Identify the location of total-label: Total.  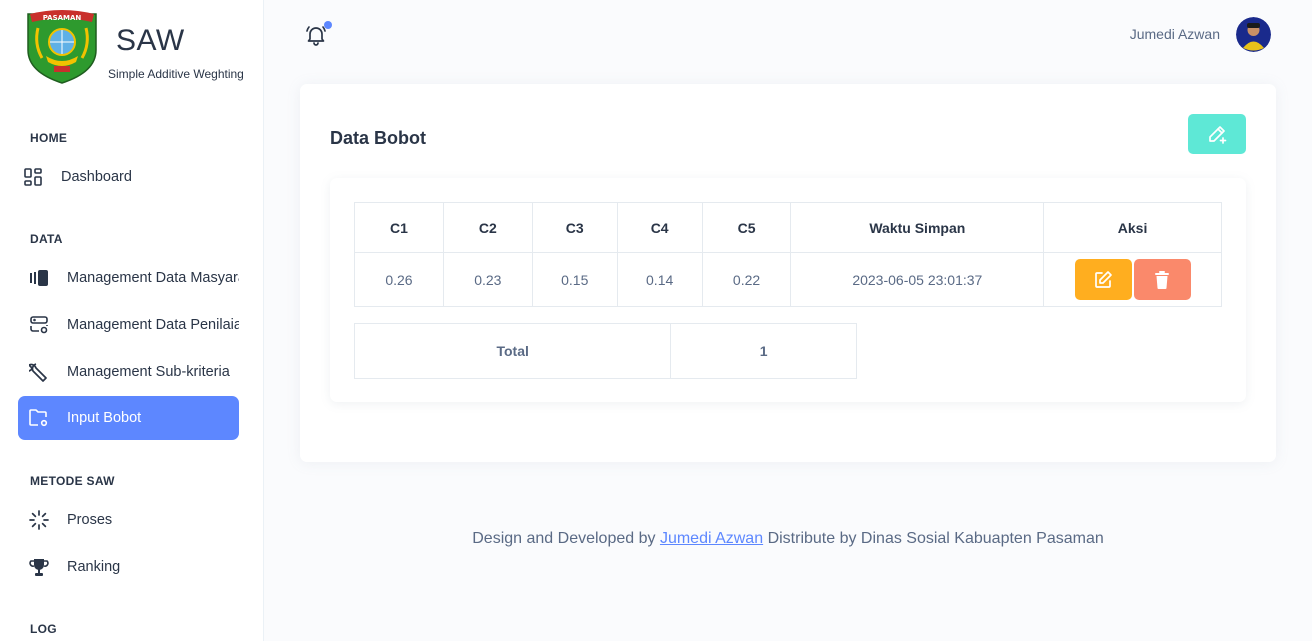
(512, 351).